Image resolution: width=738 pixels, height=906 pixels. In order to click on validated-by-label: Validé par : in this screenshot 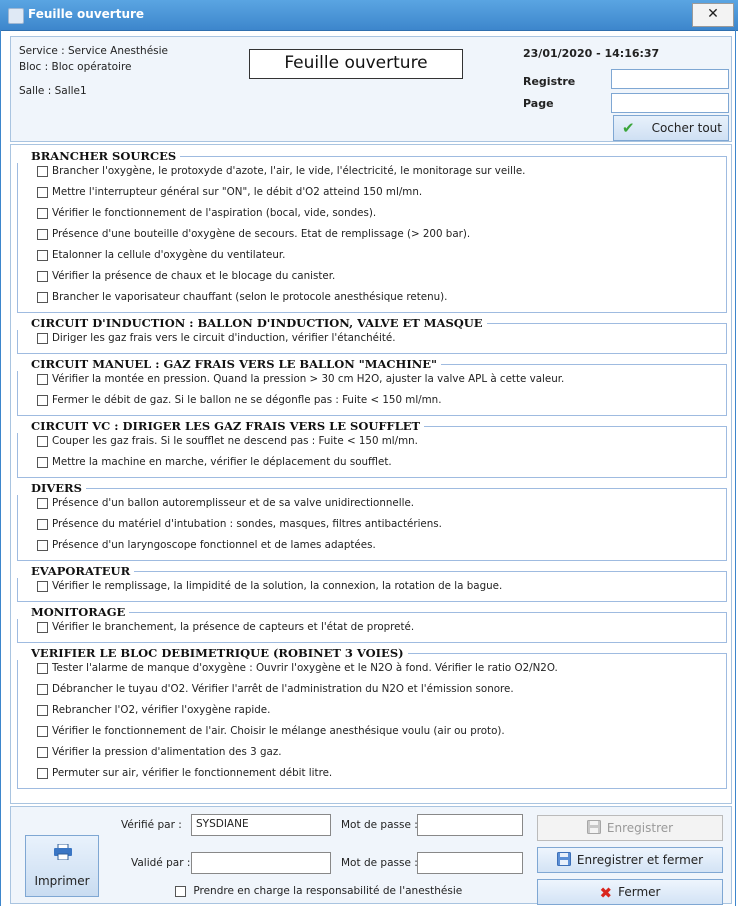, I will do `click(161, 863)`.